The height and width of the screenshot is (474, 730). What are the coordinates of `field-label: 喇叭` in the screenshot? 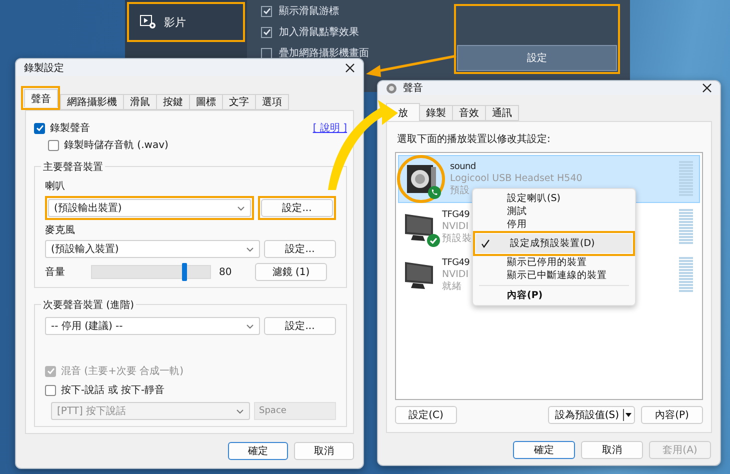 It's located at (55, 186).